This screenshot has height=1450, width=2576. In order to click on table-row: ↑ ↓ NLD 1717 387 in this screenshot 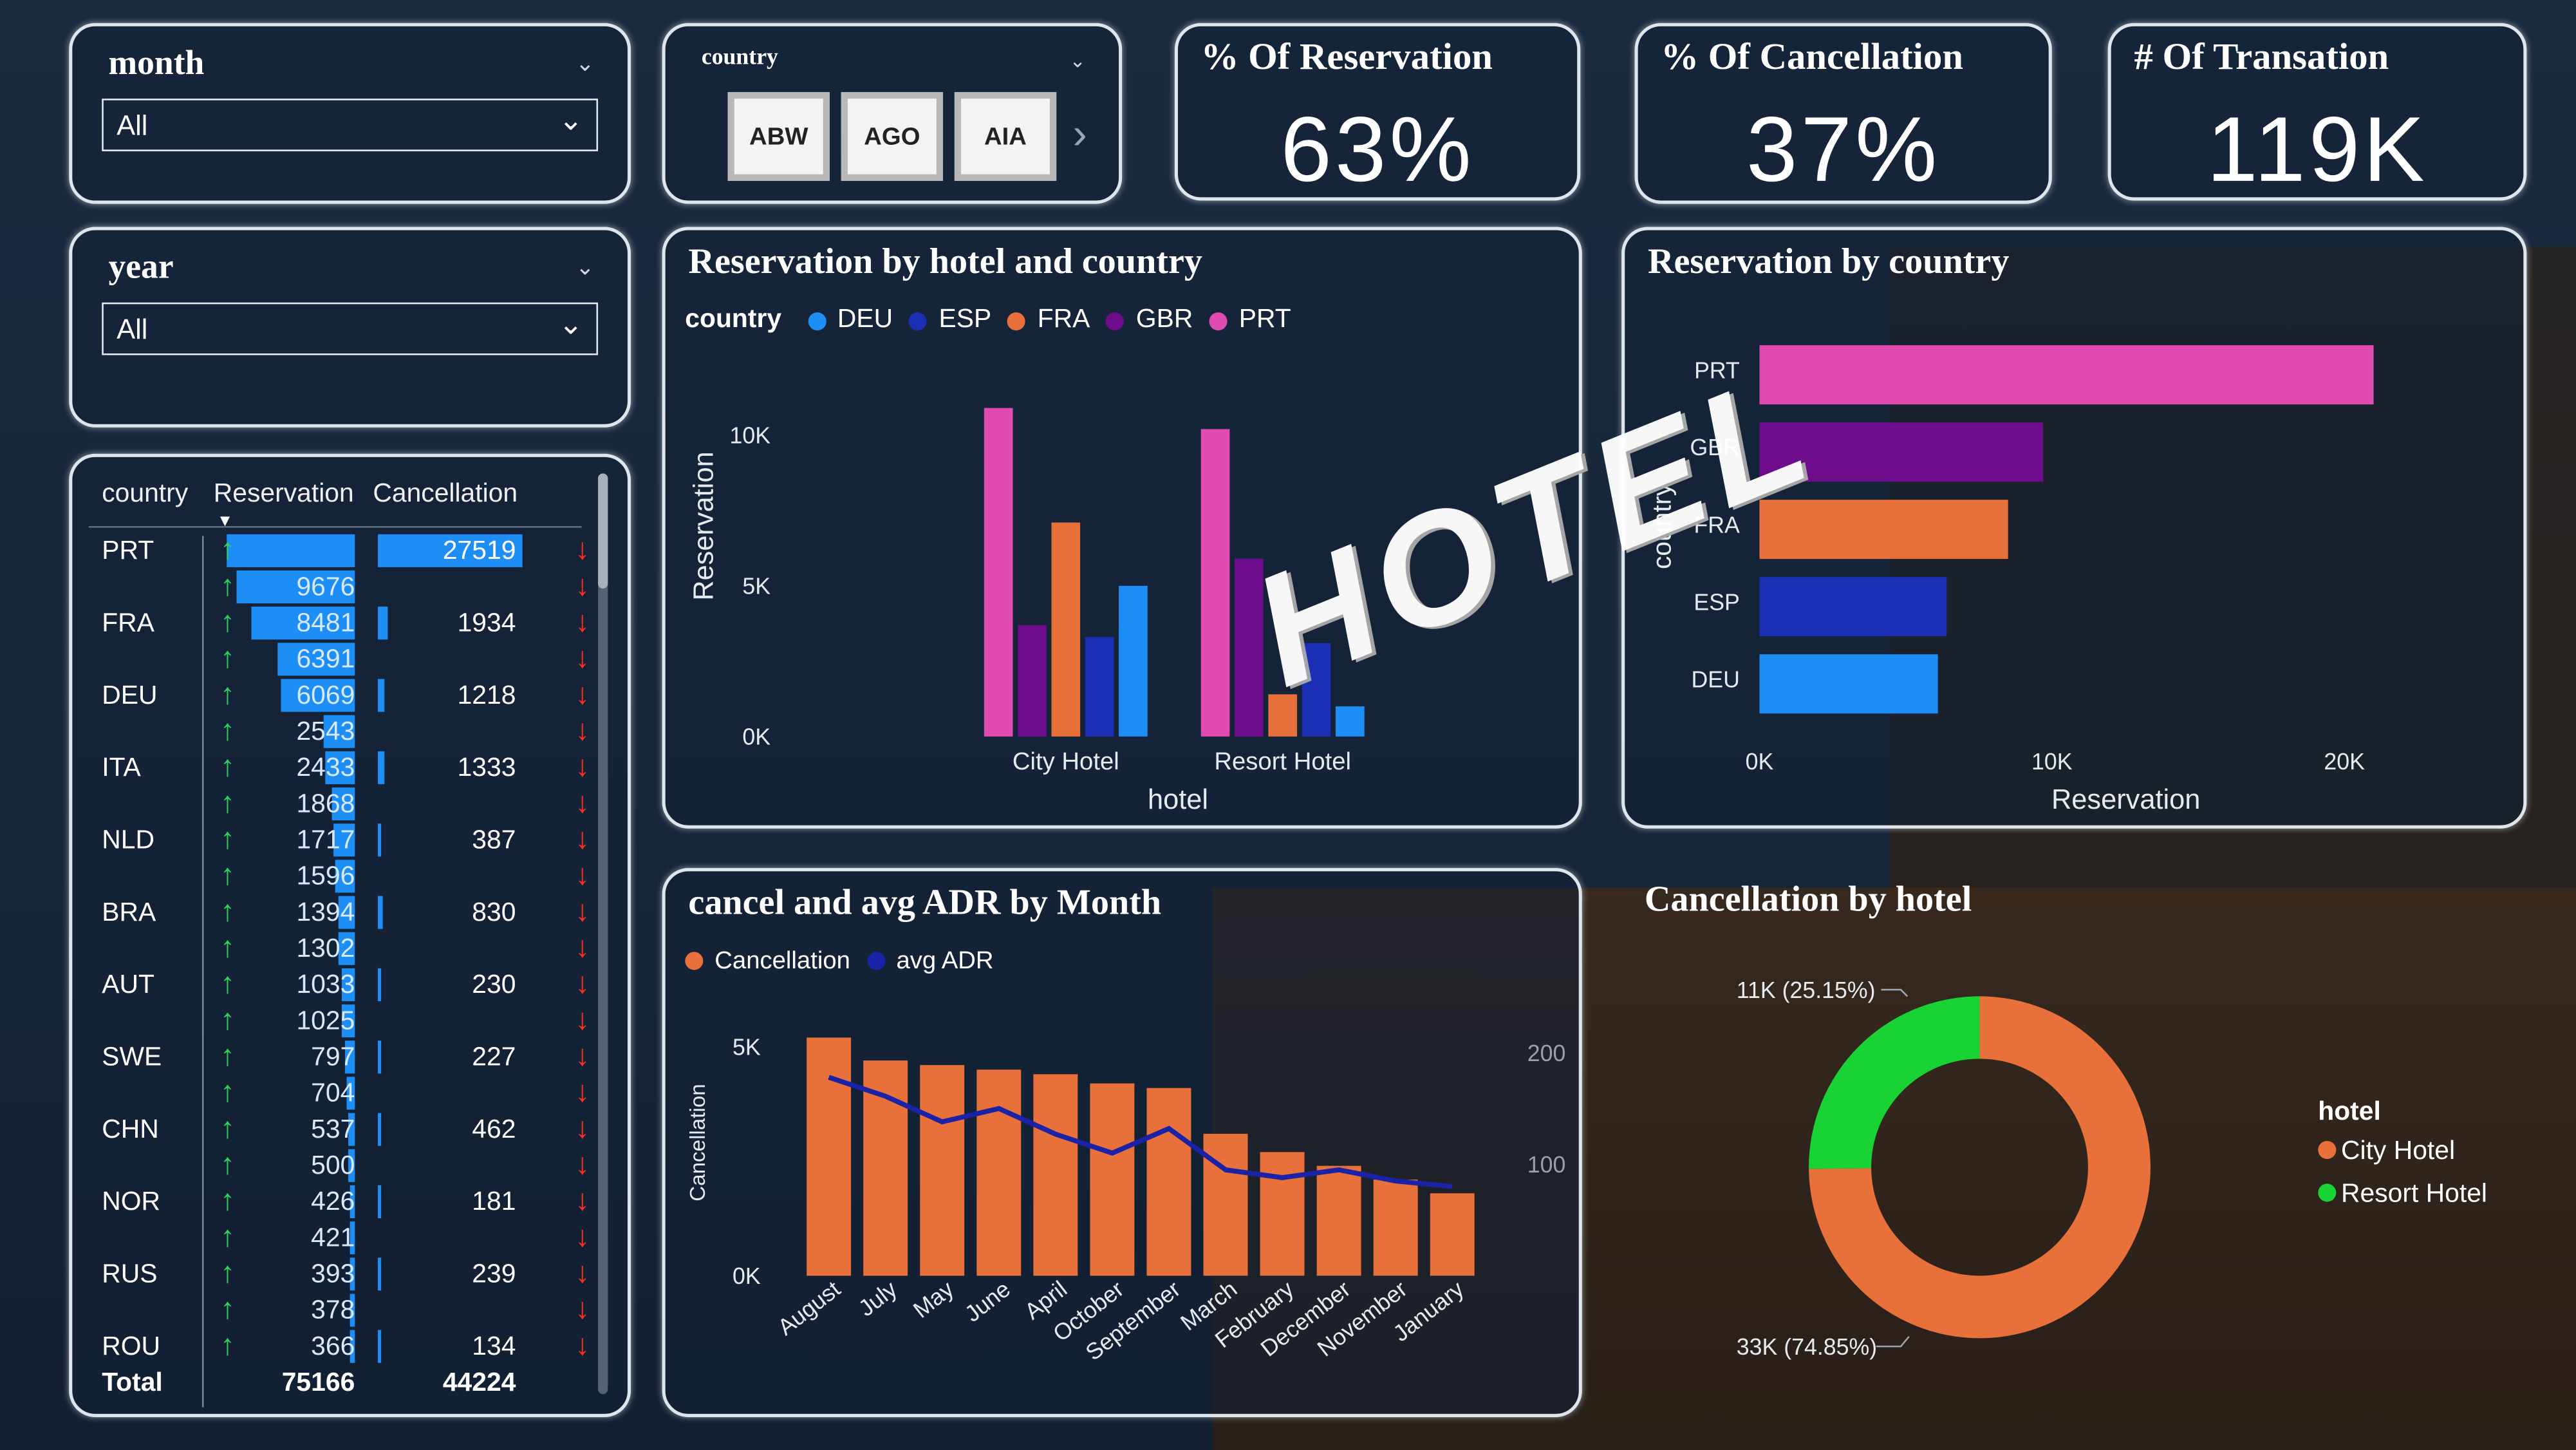, I will do `click(339, 840)`.